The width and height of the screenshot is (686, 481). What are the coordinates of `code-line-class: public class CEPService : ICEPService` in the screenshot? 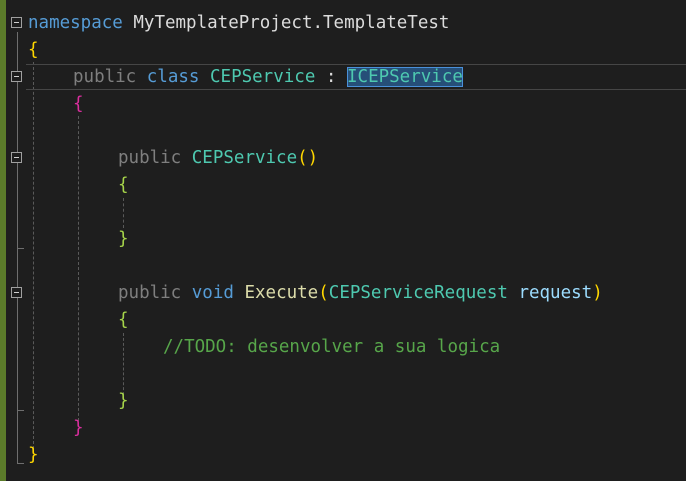 It's located at (268, 77).